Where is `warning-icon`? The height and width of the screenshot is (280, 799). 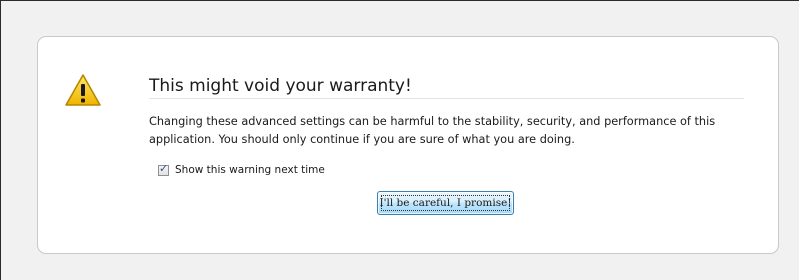 warning-icon is located at coordinates (83, 90).